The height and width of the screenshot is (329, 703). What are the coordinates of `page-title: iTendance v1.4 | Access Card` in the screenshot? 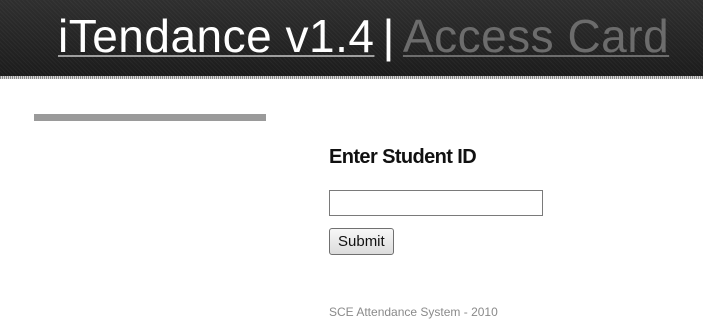 It's located at (363, 36).